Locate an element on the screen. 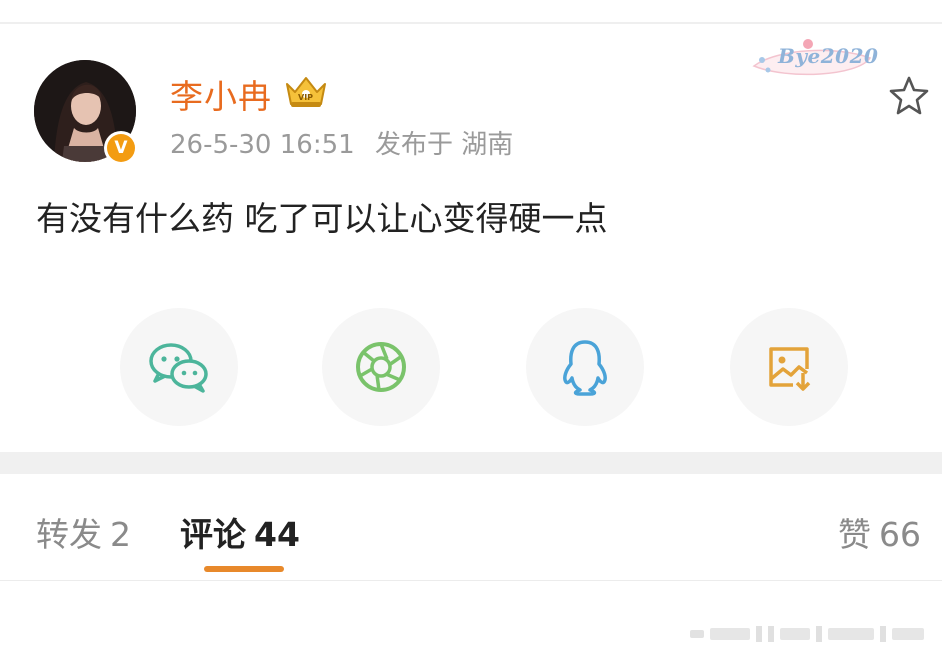 This screenshot has height=656, width=942. active-tab-indicator is located at coordinates (244, 569).